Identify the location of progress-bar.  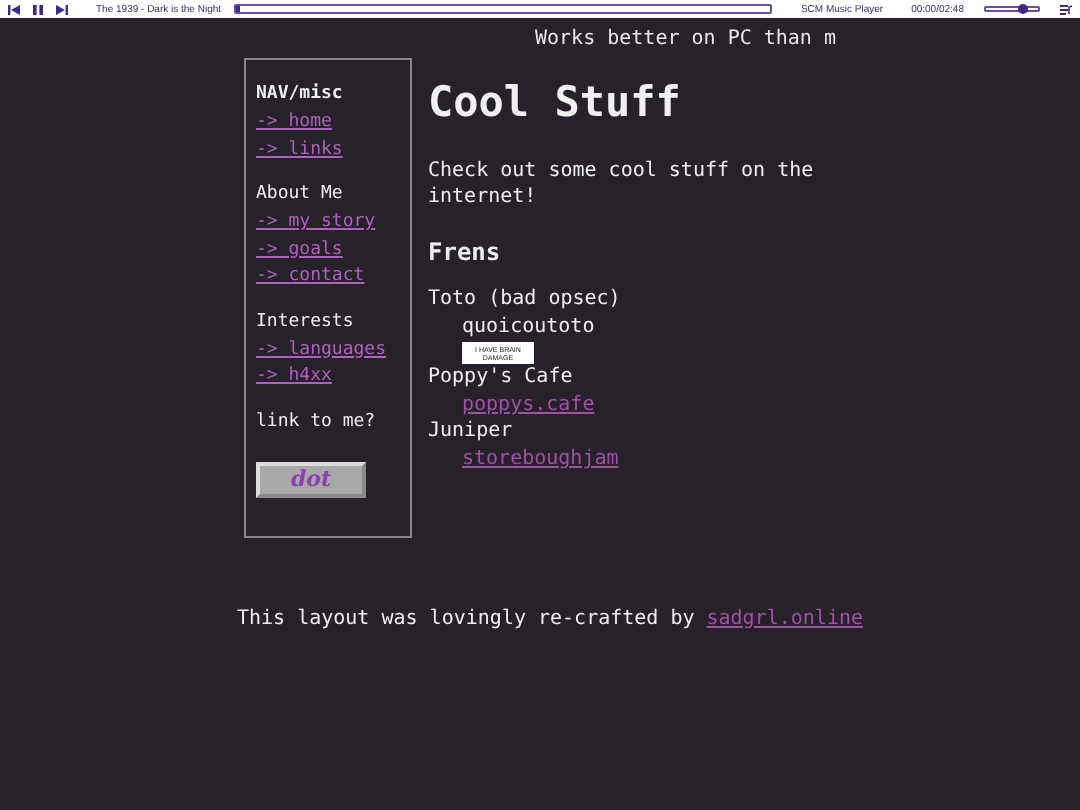
(503, 9).